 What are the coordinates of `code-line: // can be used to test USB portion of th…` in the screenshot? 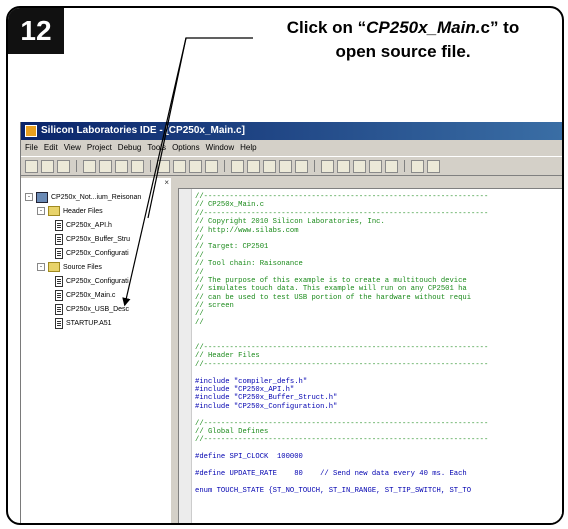 It's located at (341, 298).